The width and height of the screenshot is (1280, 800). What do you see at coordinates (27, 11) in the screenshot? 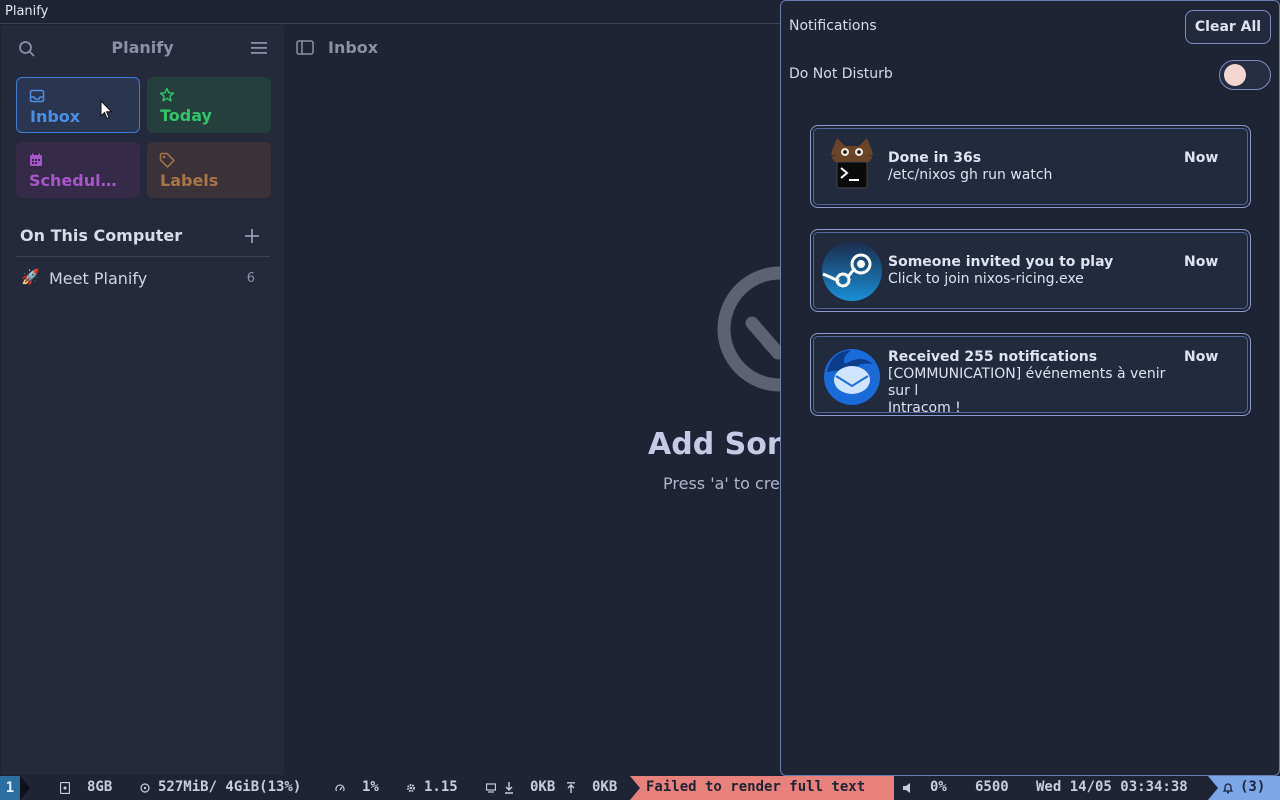
I see `window-title: Planify` at bounding box center [27, 11].